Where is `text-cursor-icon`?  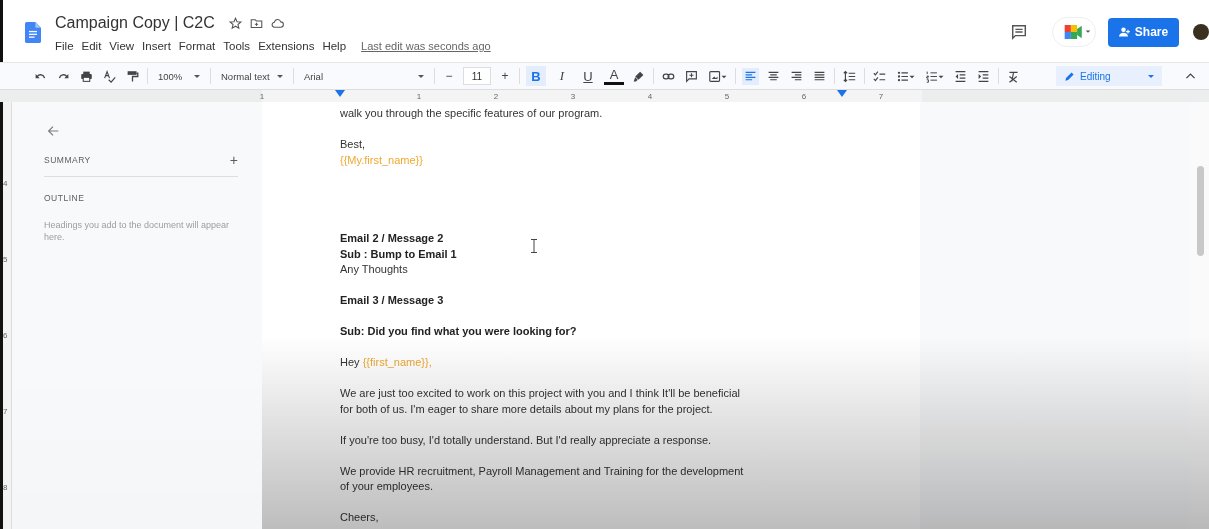
text-cursor-icon is located at coordinates (534, 246).